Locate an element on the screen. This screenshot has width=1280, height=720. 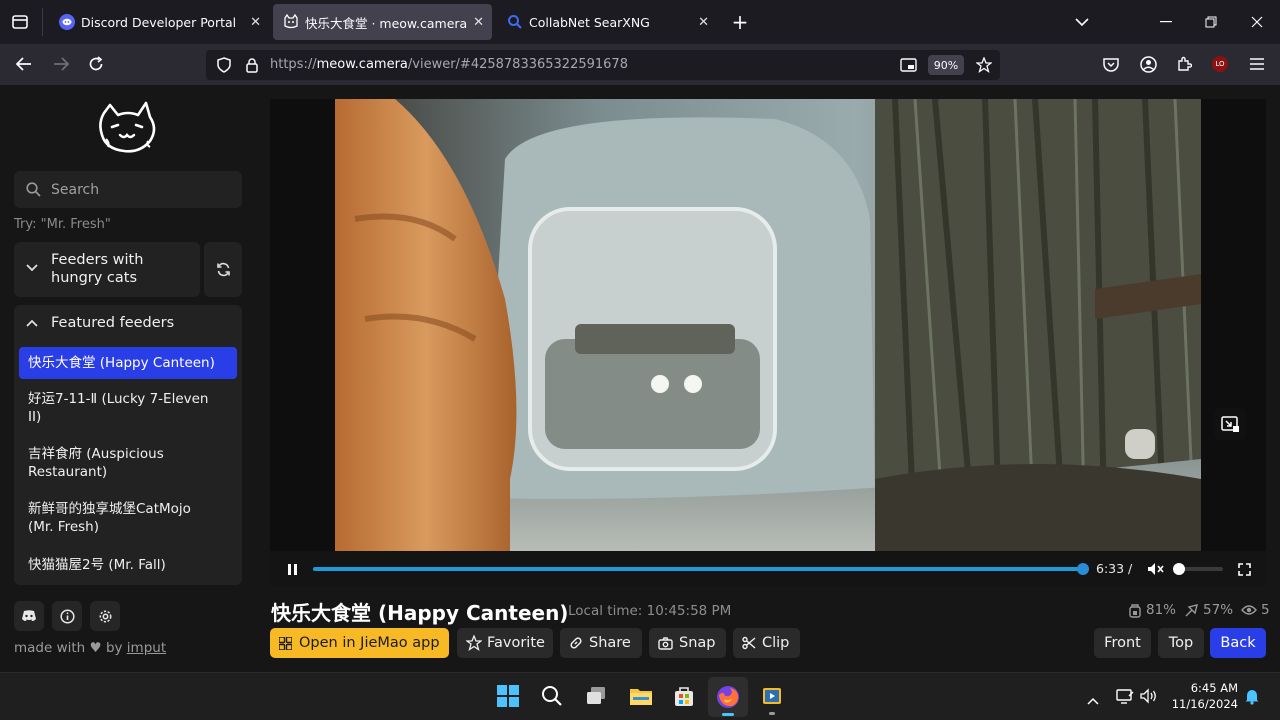
favorite-label: Favorite is located at coordinates (516, 643).